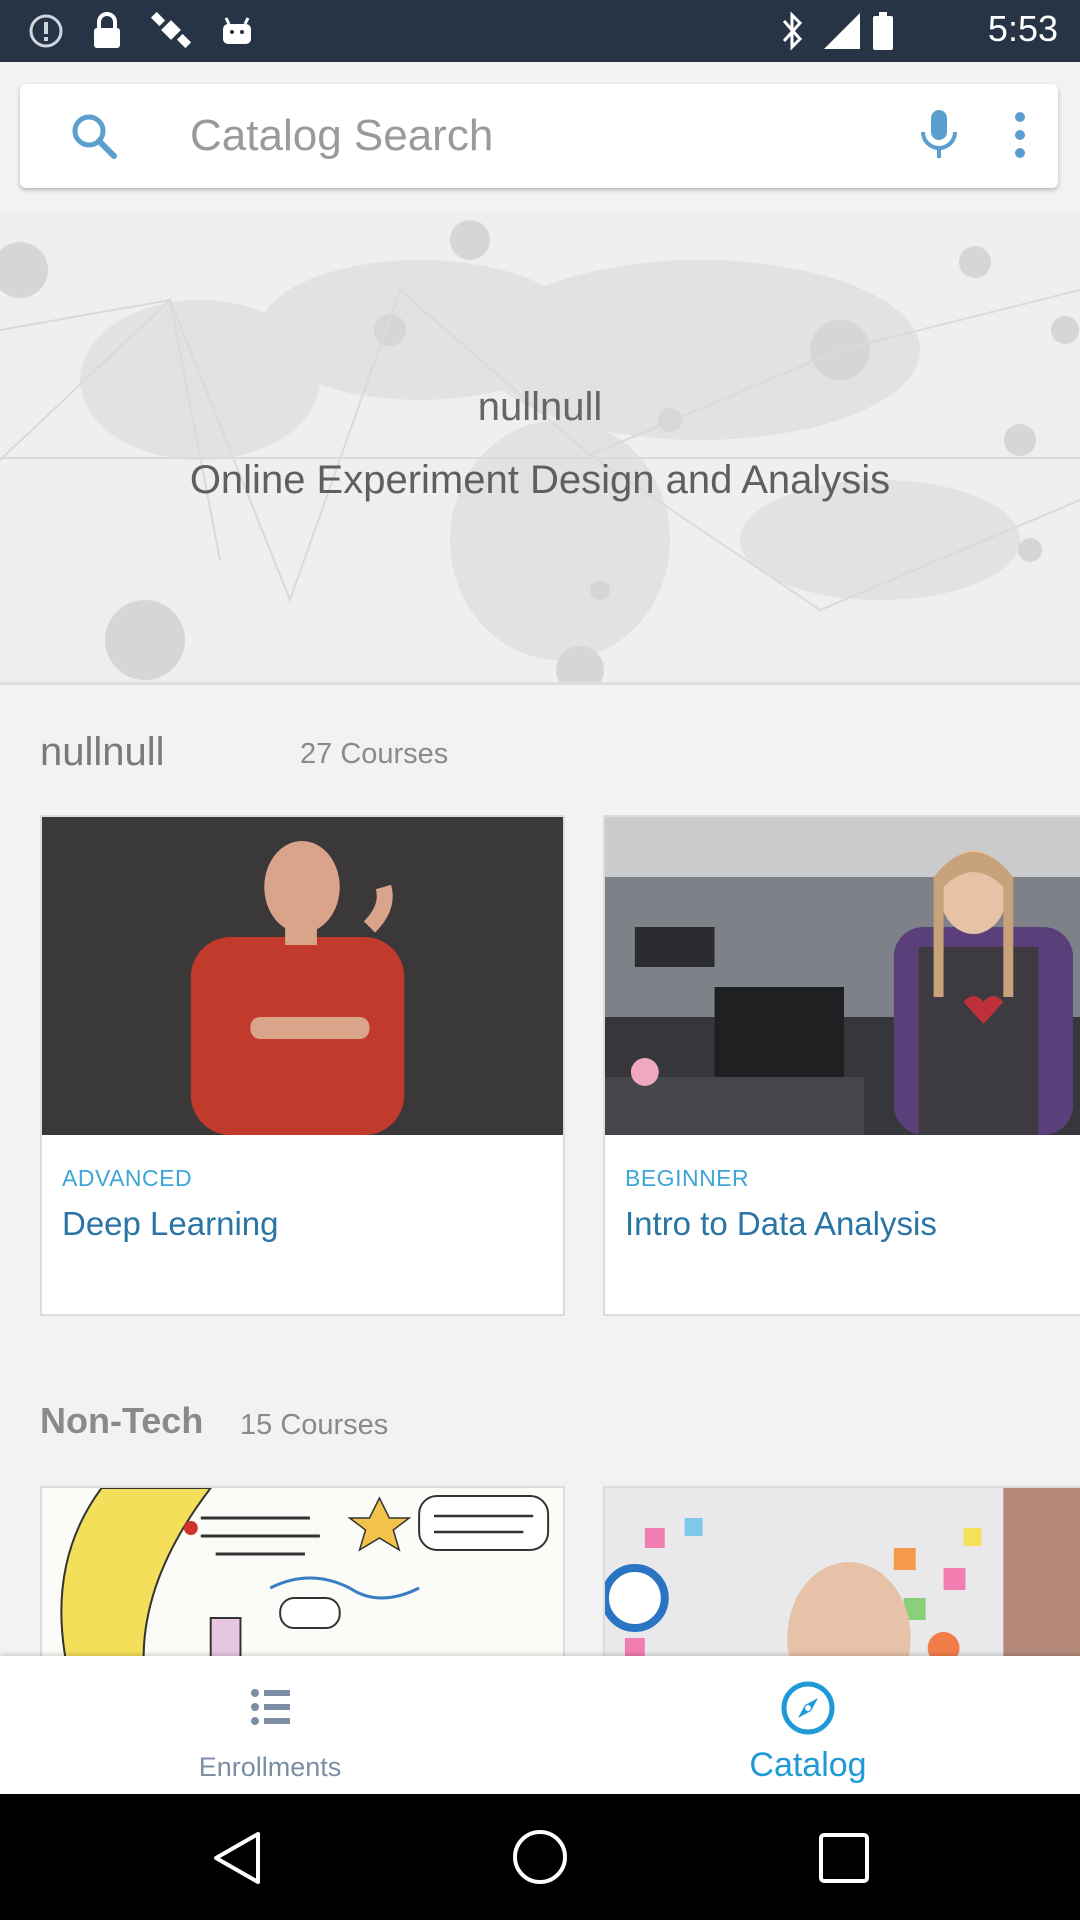  I want to click on nav-label: Catalog, so click(808, 1765).